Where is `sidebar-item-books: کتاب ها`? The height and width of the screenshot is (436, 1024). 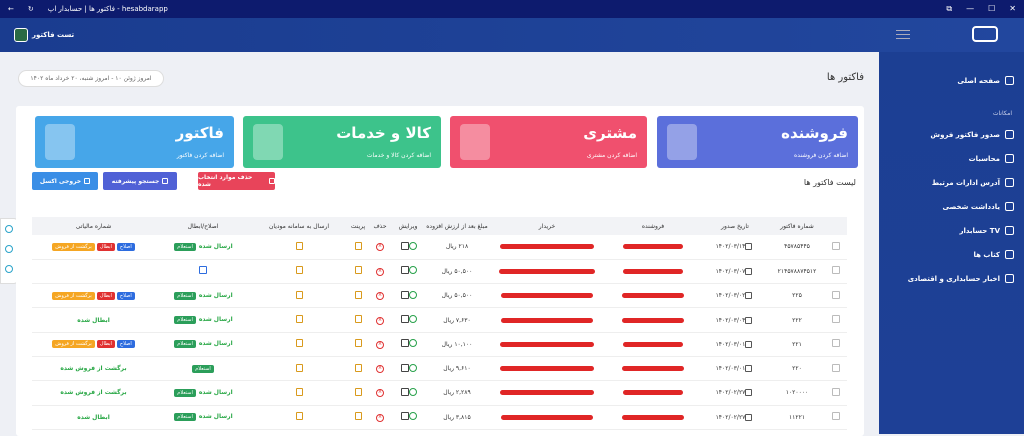
sidebar-item-books: کتاب ها is located at coordinates (993, 254).